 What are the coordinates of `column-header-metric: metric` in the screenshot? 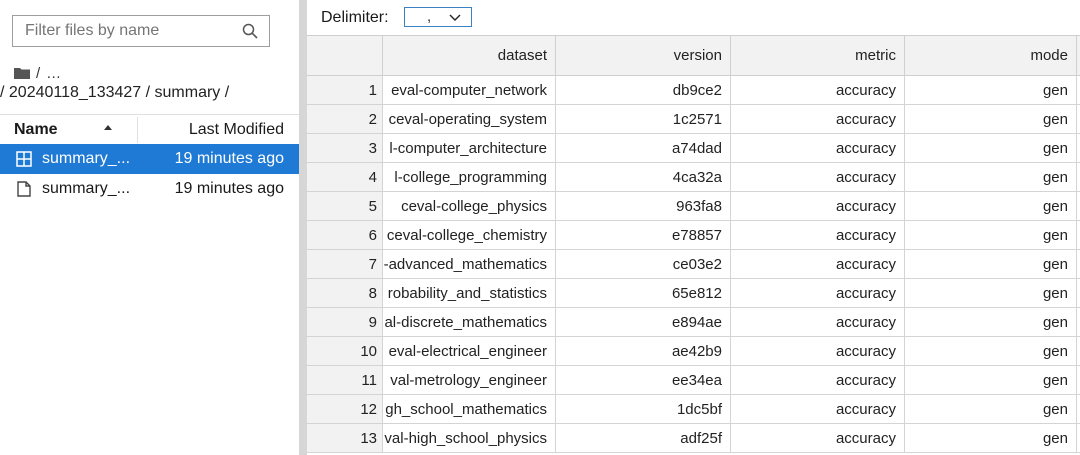 It's located at (818, 55).